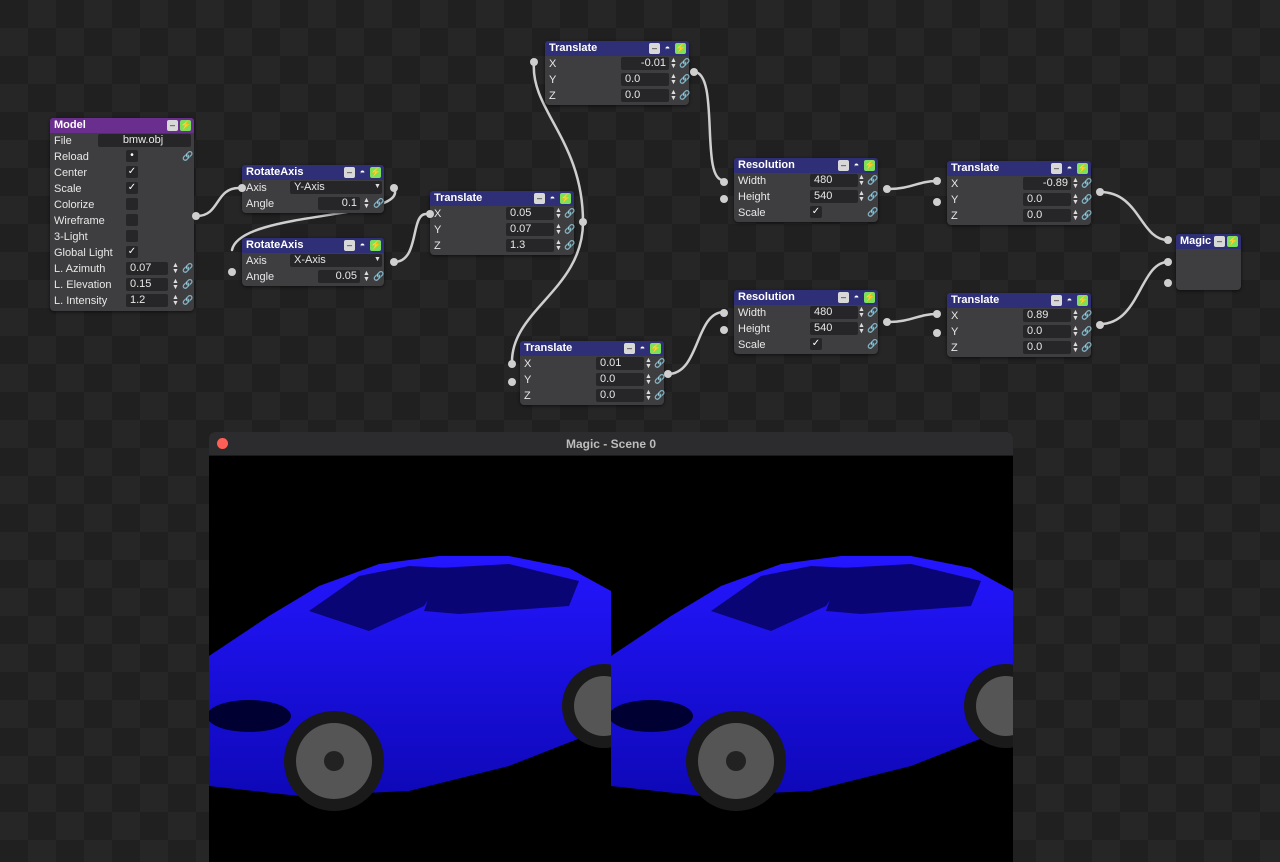 This screenshot has height=862, width=1280. What do you see at coordinates (336, 187) in the screenshot?
I see `axis-select: Y-Axis` at bounding box center [336, 187].